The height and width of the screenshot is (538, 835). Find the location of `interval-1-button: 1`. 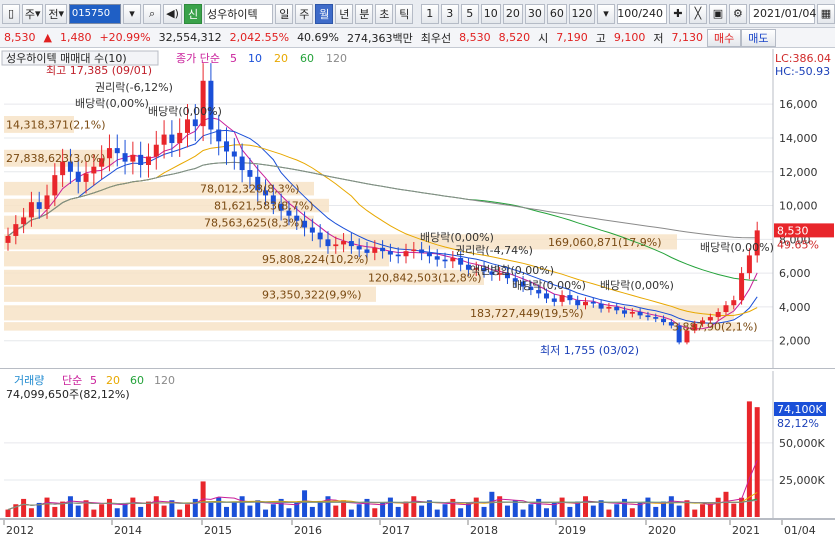

interval-1-button: 1 is located at coordinates (429, 13).